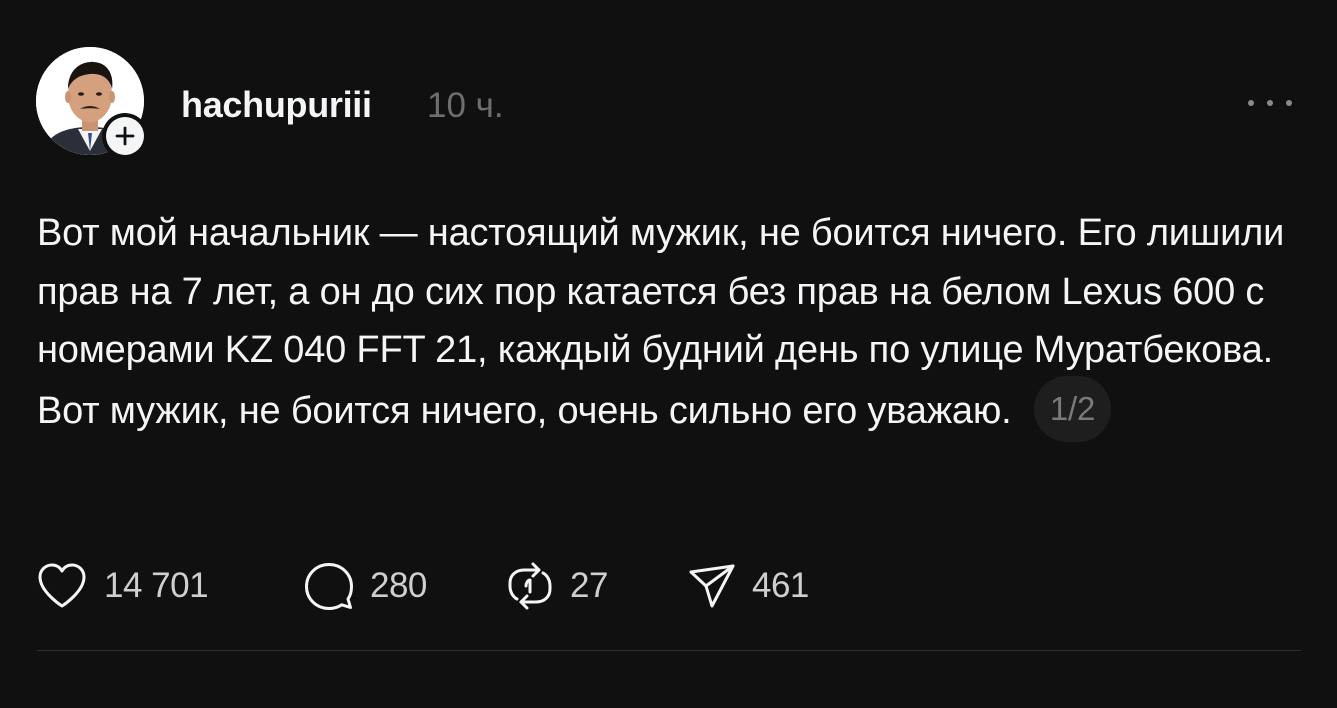 This screenshot has width=1337, height=708. I want to click on page-indicator: 1/2, so click(1072, 408).